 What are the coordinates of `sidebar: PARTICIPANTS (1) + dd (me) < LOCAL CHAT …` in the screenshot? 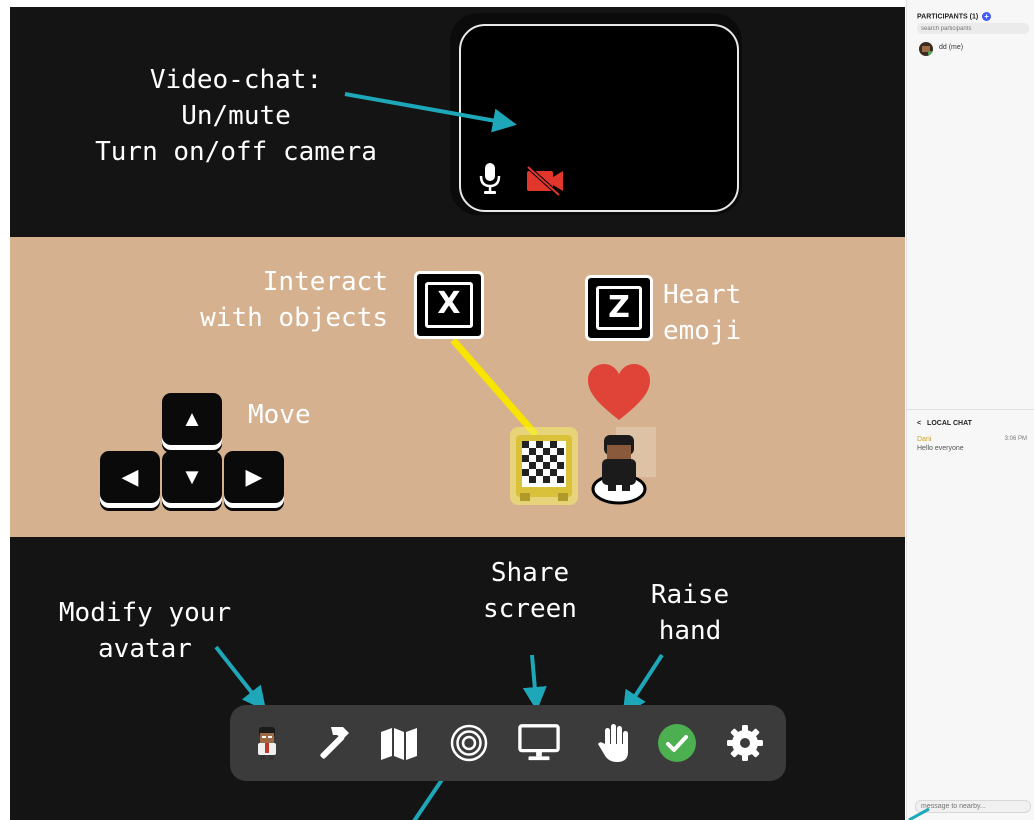 It's located at (970, 410).